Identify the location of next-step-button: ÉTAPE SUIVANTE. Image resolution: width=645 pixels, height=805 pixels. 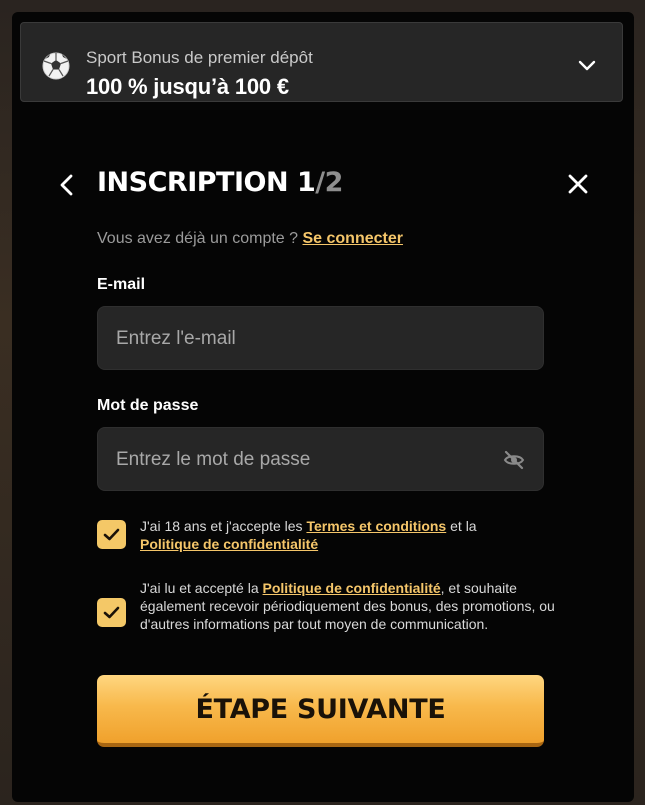
(320, 711).